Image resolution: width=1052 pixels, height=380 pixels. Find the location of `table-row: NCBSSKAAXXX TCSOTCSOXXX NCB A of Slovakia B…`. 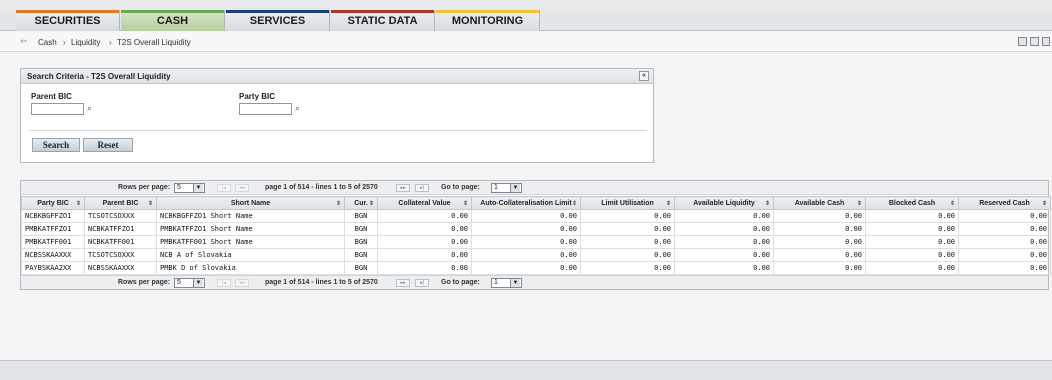

table-row: NCBSSKAAXXX TCSOTCSOXXX NCB A of Slovakia B… is located at coordinates (536, 255).